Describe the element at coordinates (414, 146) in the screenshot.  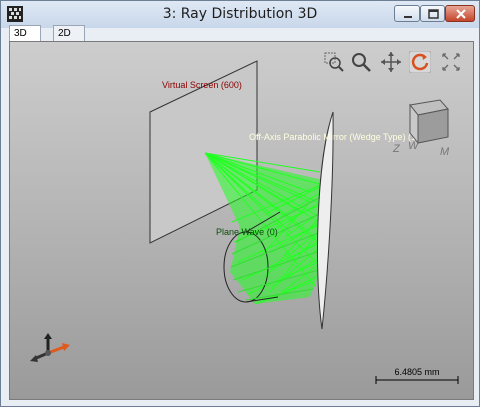
I see `cube-face-letter: W` at that location.